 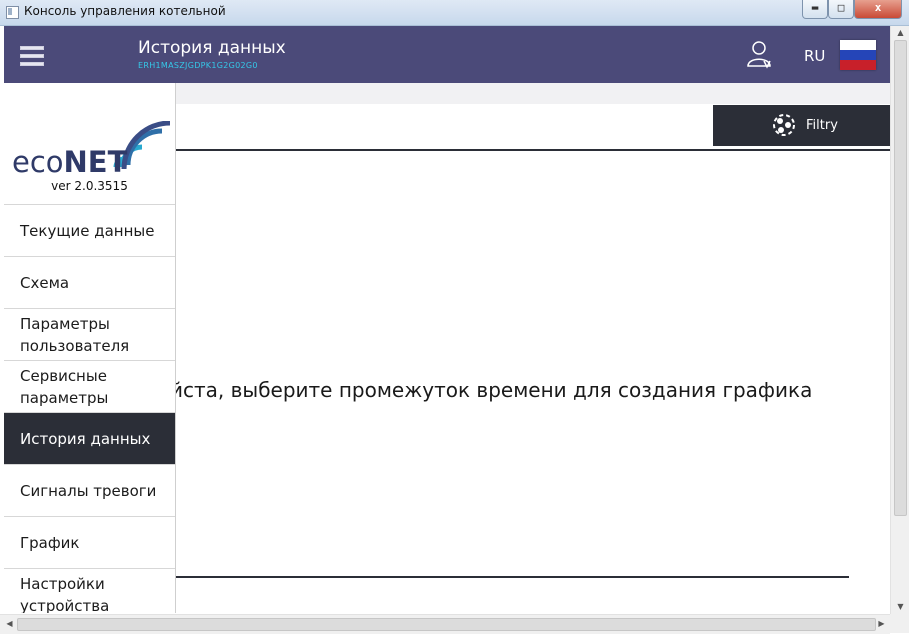 I want to click on logo-text-light: eco, so click(x=38, y=162).